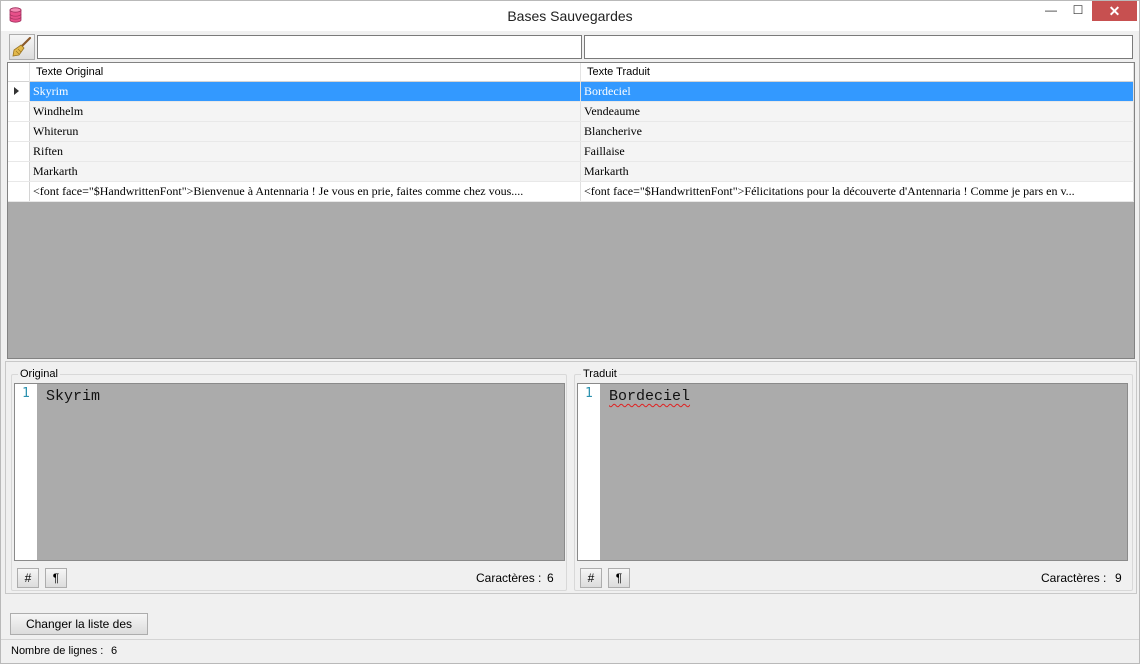 The image size is (1140, 664). I want to click on filter-row, so click(571, 47).